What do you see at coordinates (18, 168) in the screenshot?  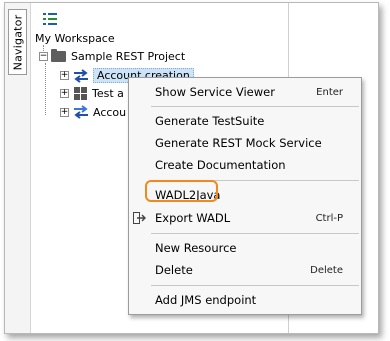 I see `navigator-strip: Navigator` at bounding box center [18, 168].